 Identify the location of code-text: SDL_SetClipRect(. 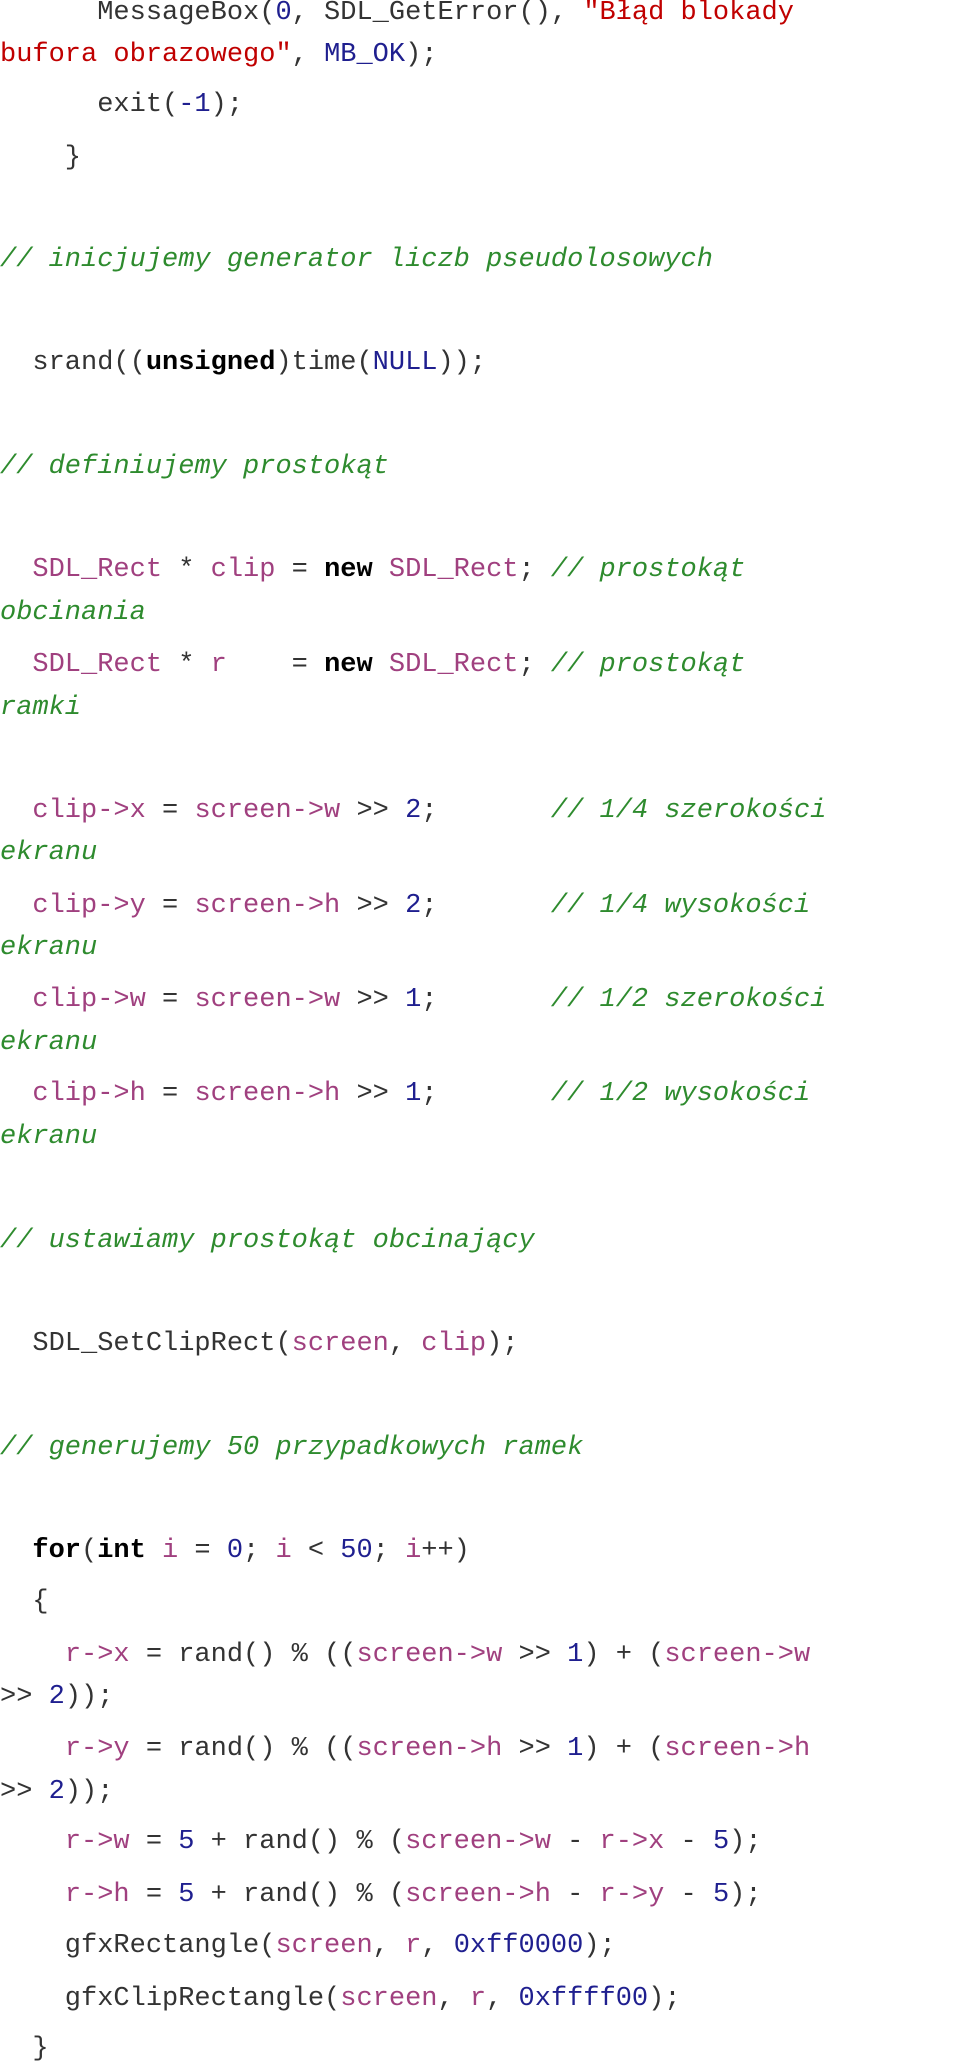
(146, 1344).